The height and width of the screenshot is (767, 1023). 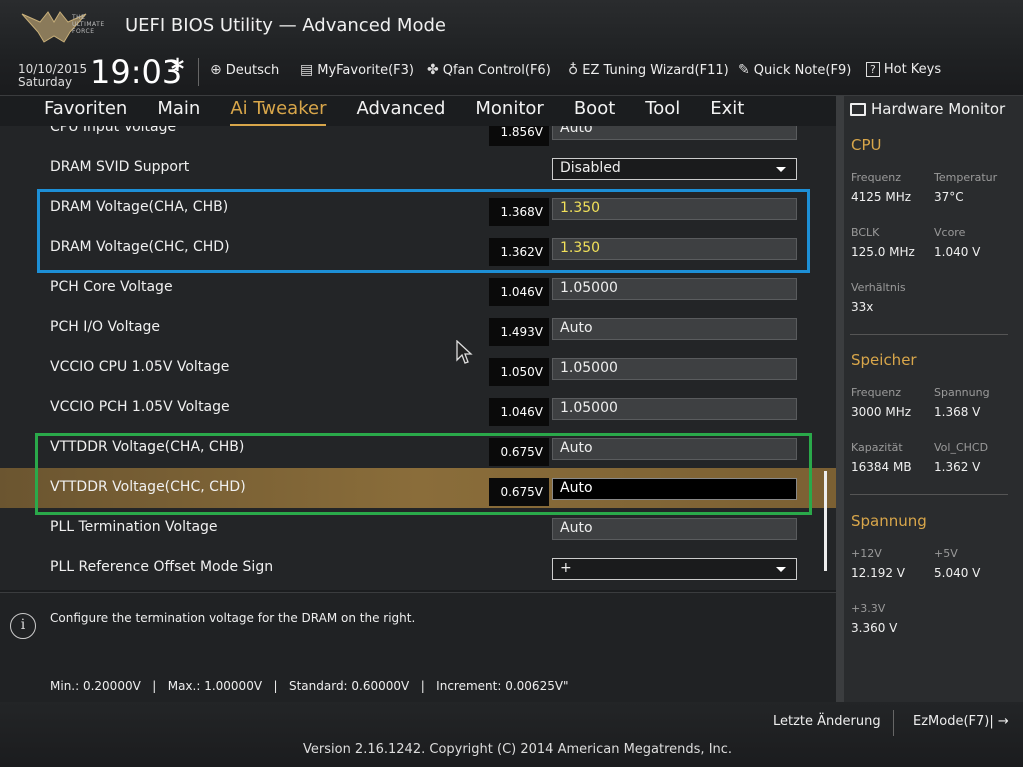 I want to click on tab-ai-tweaker: Ai Tweaker, so click(x=278, y=112).